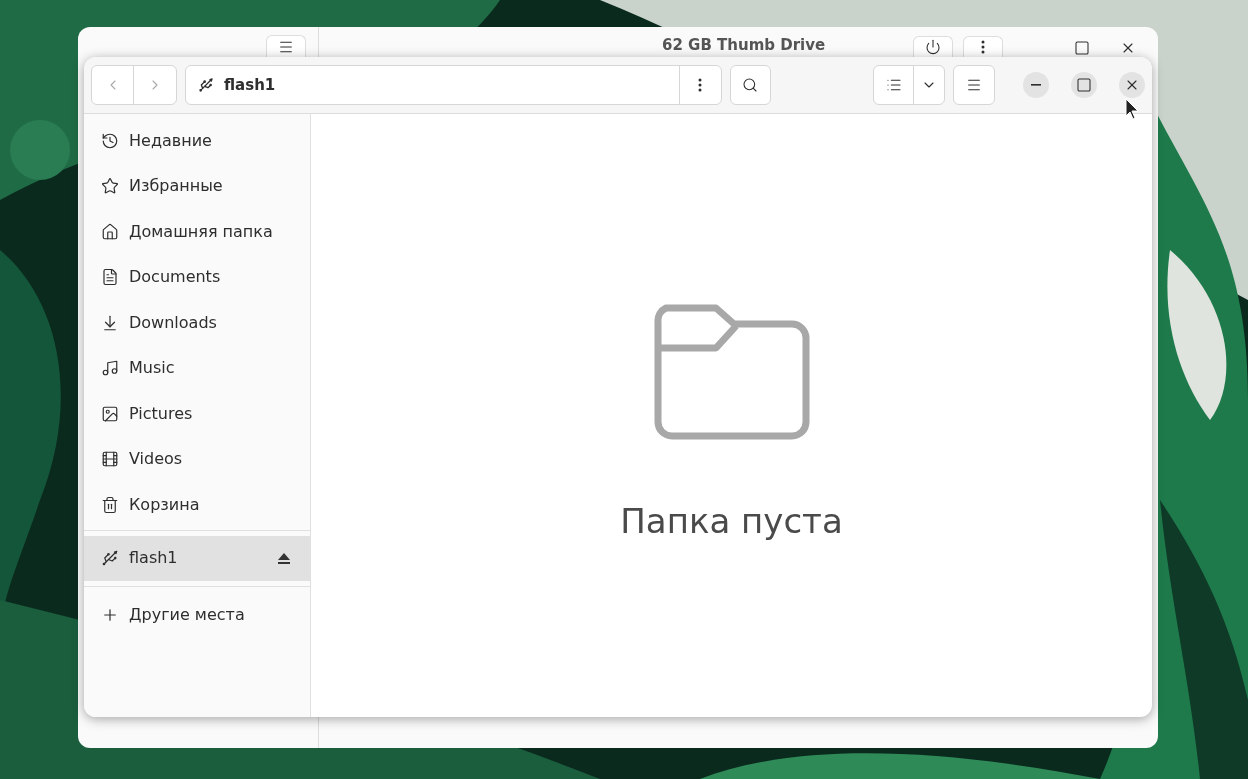 Image resolution: width=1248 pixels, height=779 pixels. What do you see at coordinates (110, 504) in the screenshot?
I see `trash-icon` at bounding box center [110, 504].